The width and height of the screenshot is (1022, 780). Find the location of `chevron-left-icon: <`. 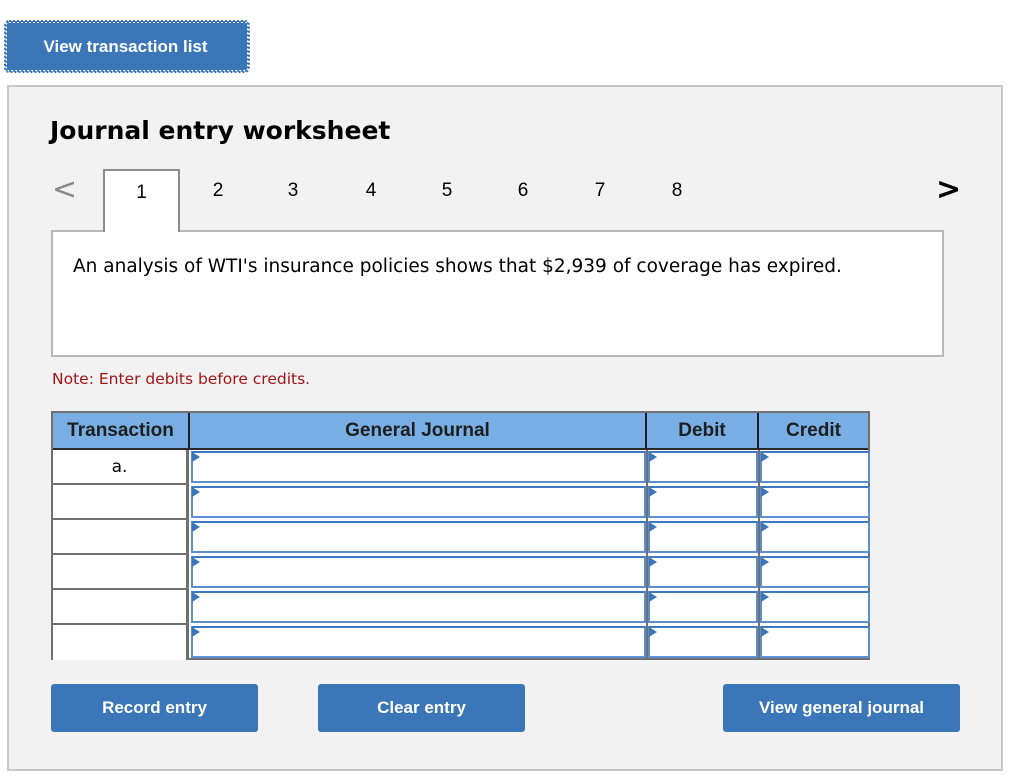

chevron-left-icon: < is located at coordinates (64, 190).